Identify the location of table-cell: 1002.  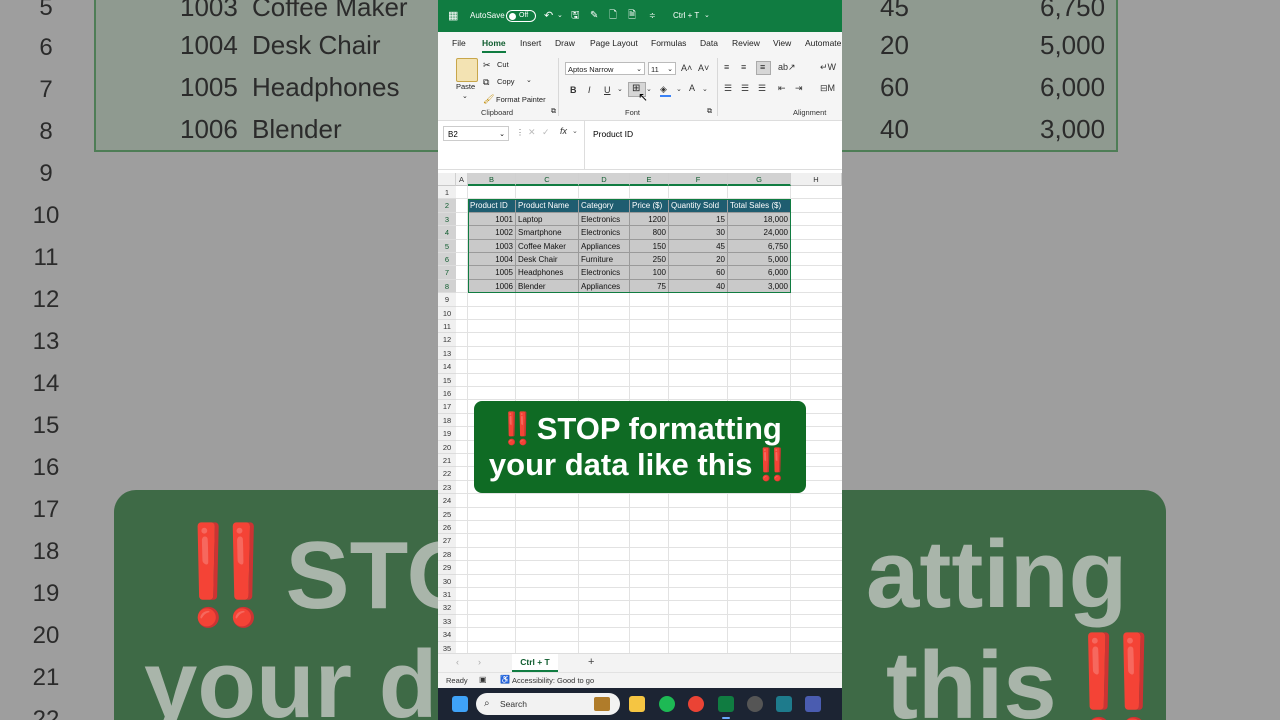
(492, 233).